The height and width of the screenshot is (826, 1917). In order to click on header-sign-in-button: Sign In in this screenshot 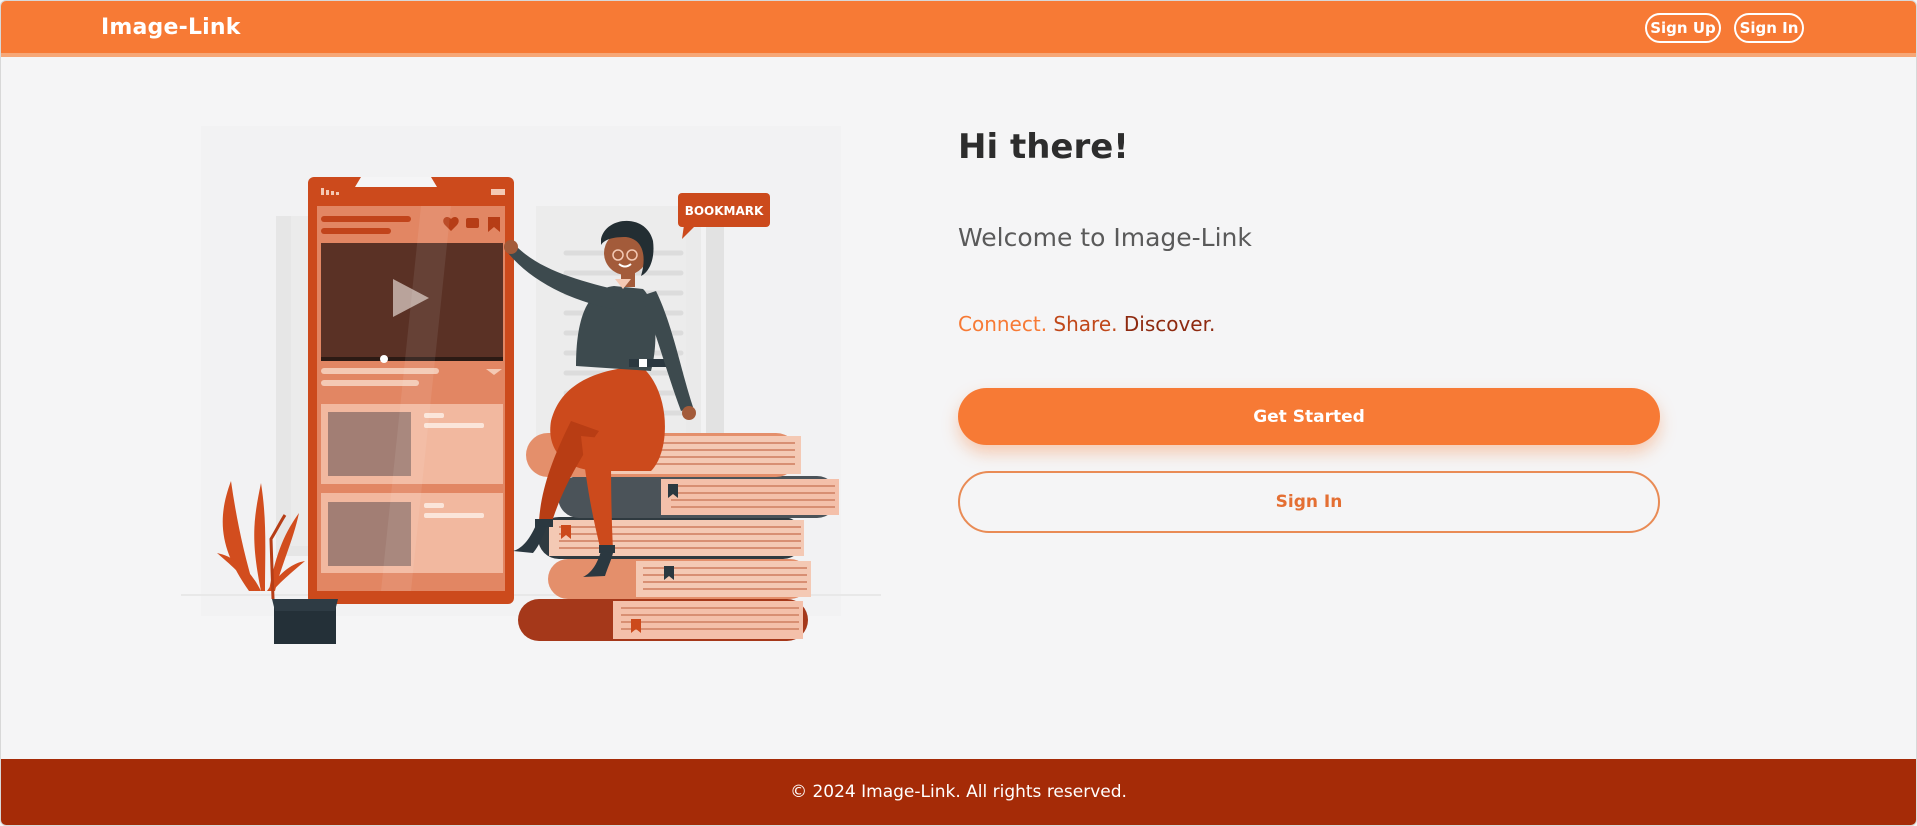, I will do `click(1769, 28)`.